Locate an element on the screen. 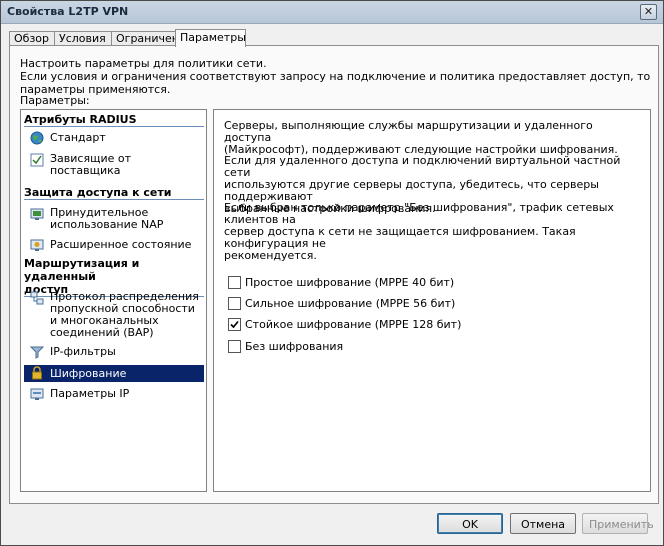  no-encryption-label: Без шифрования is located at coordinates (294, 346).